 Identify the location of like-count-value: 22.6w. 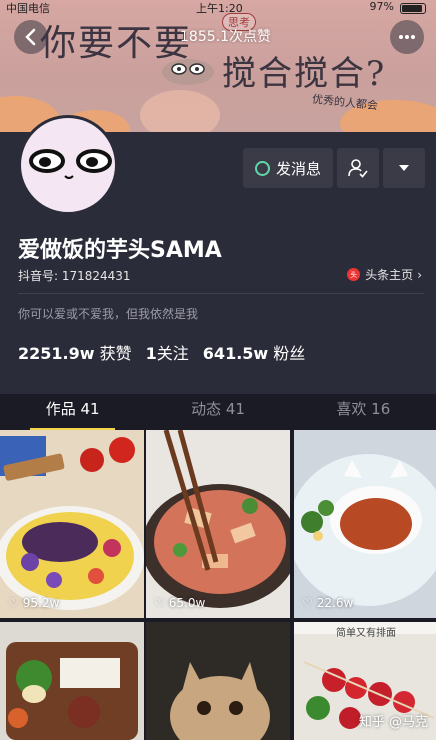
(335, 603).